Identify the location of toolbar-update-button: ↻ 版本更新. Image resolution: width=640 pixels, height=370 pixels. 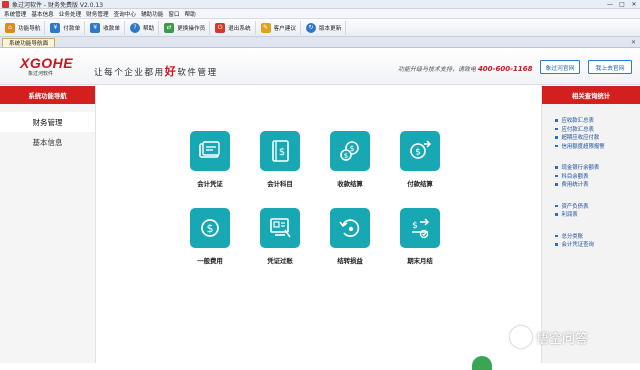
(325, 27).